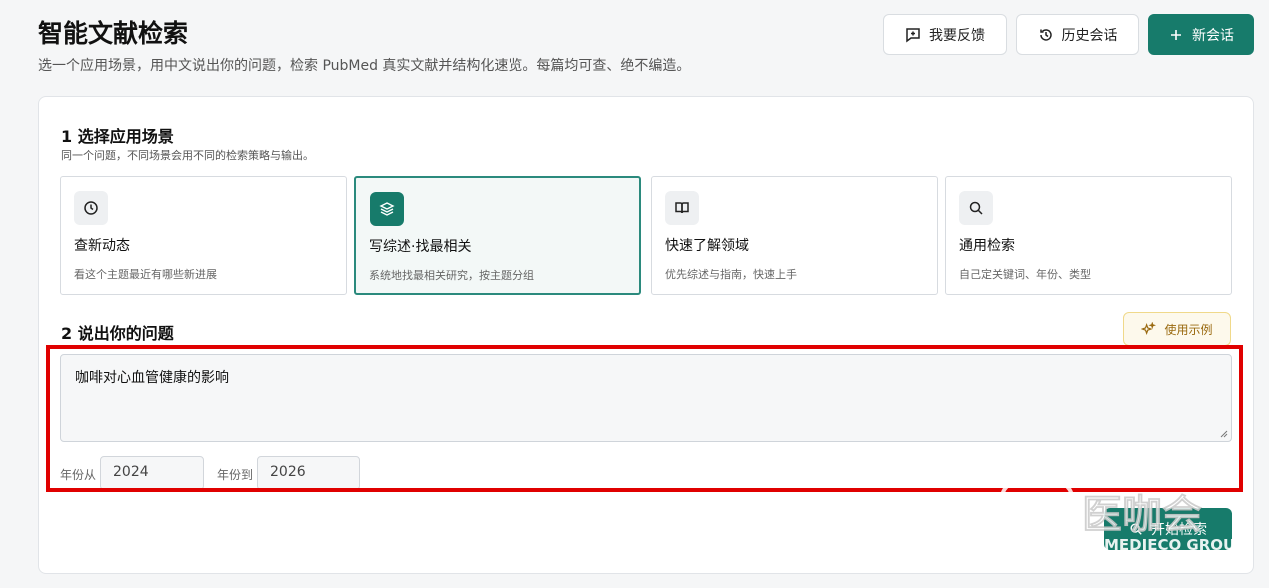 The width and height of the screenshot is (1269, 588). What do you see at coordinates (1213, 35) in the screenshot?
I see `new-session-label: 新会话` at bounding box center [1213, 35].